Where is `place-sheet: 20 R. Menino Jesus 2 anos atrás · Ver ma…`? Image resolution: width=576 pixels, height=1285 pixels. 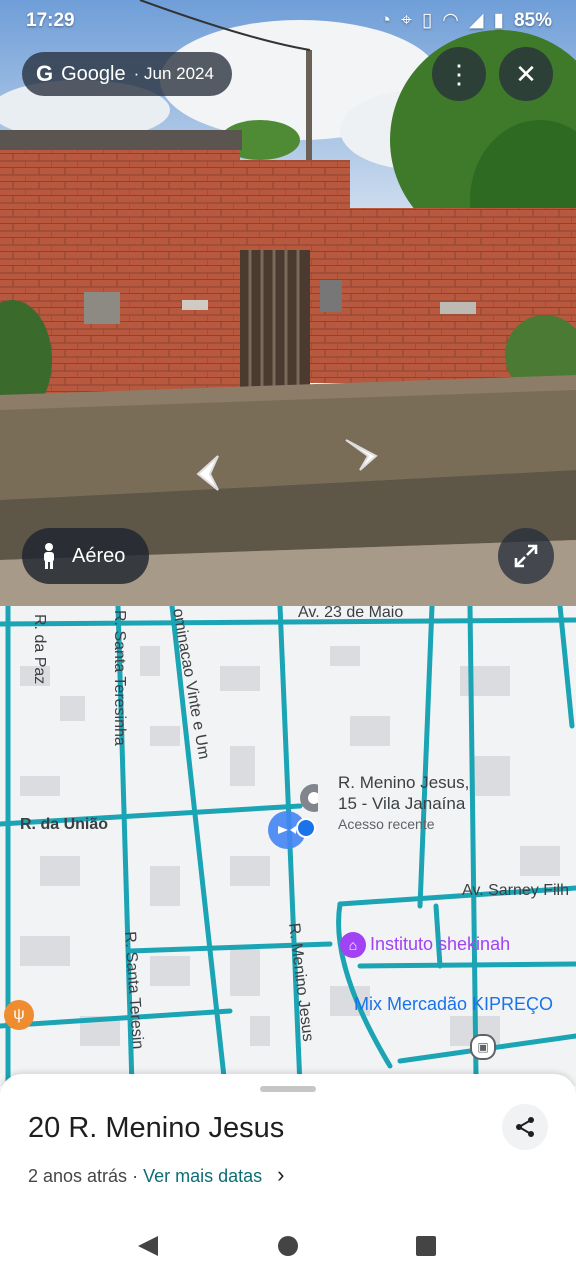
place-sheet: 20 R. Menino Jesus 2 anos atrás · Ver ma… is located at coordinates (288, 1154).